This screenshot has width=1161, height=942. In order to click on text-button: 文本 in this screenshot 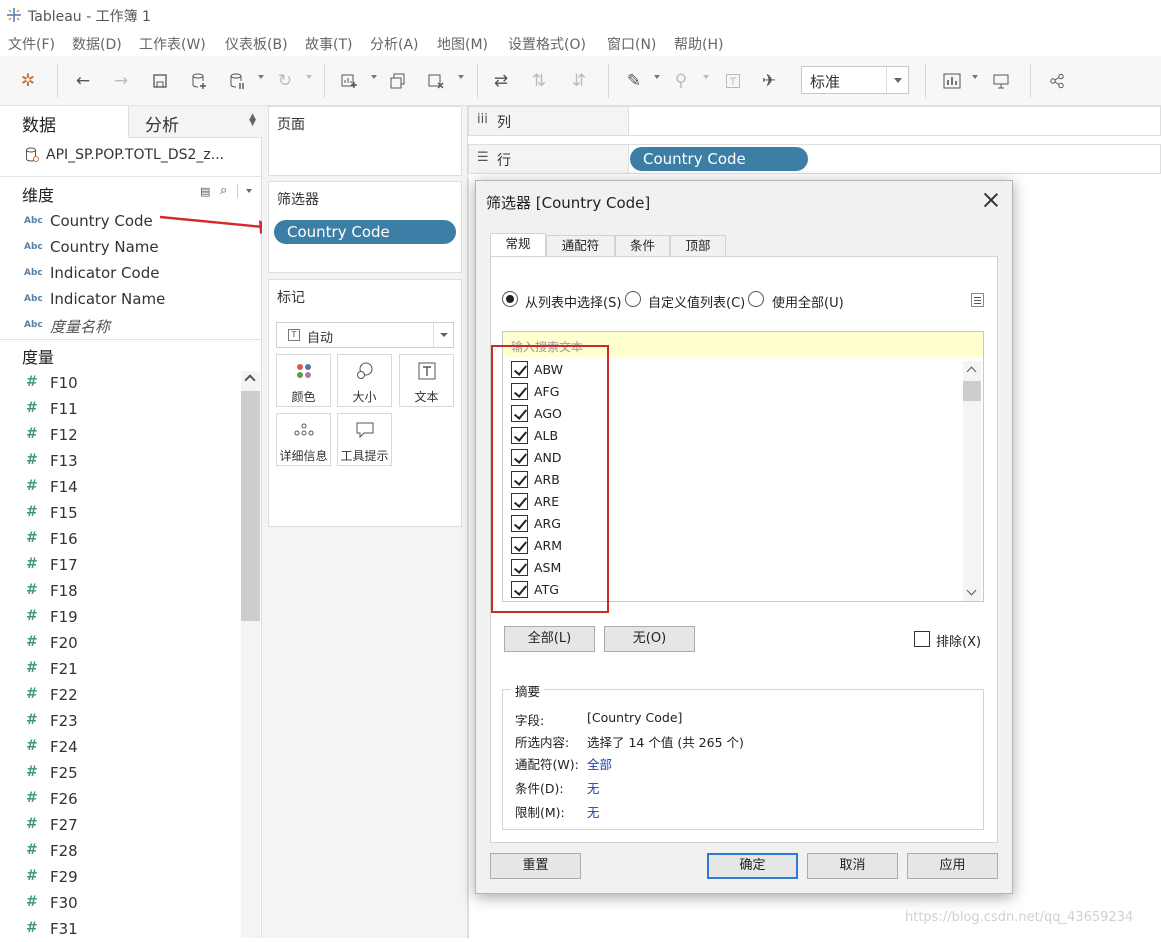, I will do `click(426, 380)`.